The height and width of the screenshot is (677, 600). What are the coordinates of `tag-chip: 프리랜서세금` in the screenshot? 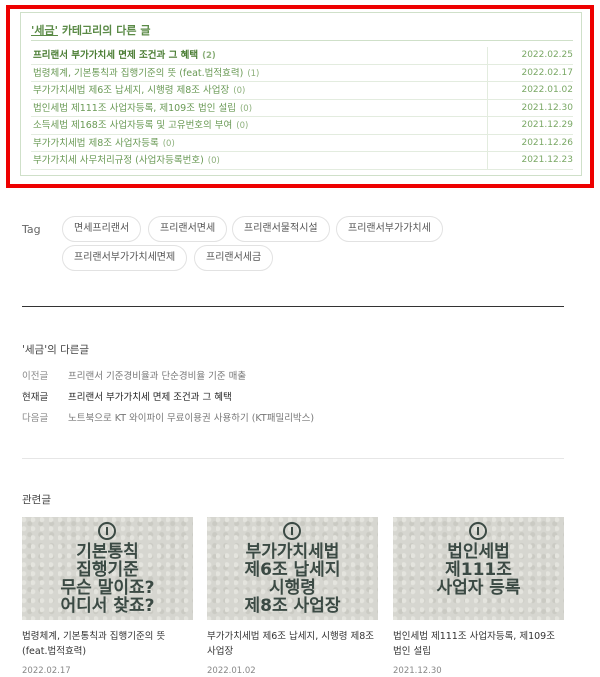 It's located at (234, 258).